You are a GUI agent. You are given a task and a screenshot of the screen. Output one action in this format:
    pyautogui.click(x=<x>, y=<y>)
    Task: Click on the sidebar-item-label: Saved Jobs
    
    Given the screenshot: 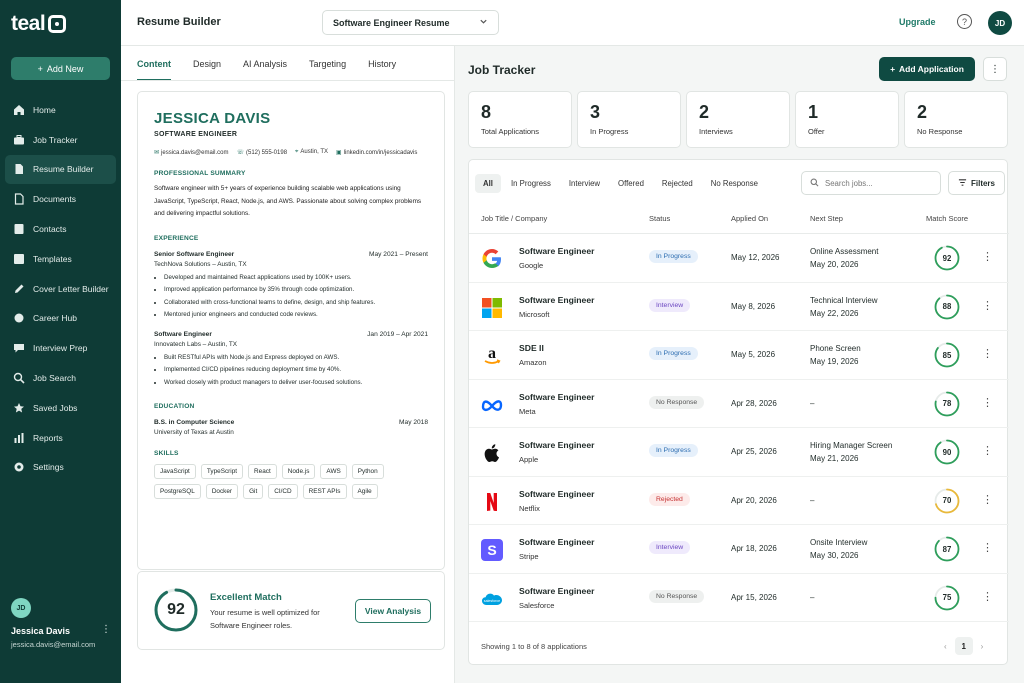 What is the action you would take?
    pyautogui.click(x=55, y=407)
    